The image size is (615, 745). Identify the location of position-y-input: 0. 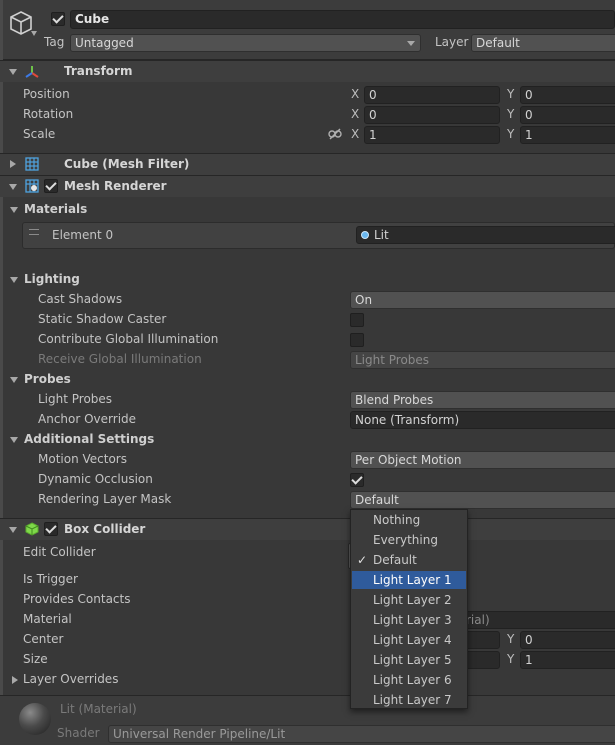
(567, 95).